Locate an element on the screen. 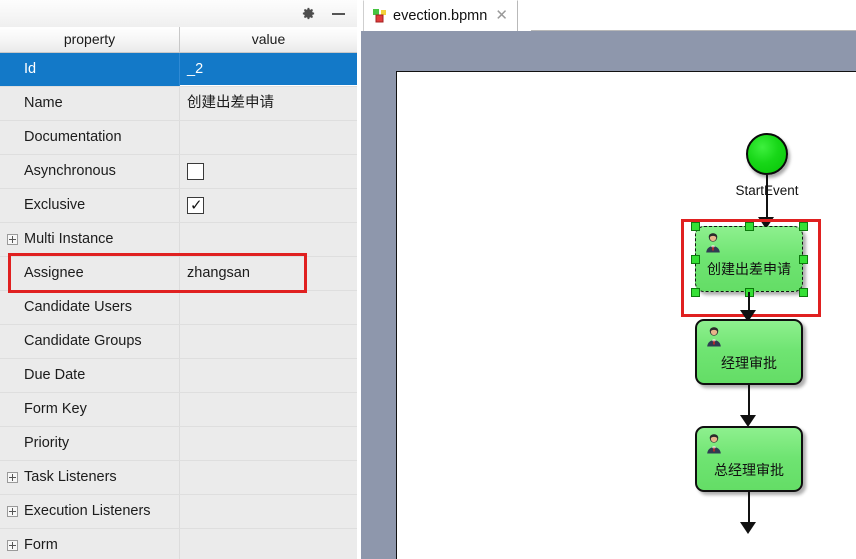 The width and height of the screenshot is (856, 559). tab-evection-bpmn: evection.bpmn ✕ is located at coordinates (440, 15).